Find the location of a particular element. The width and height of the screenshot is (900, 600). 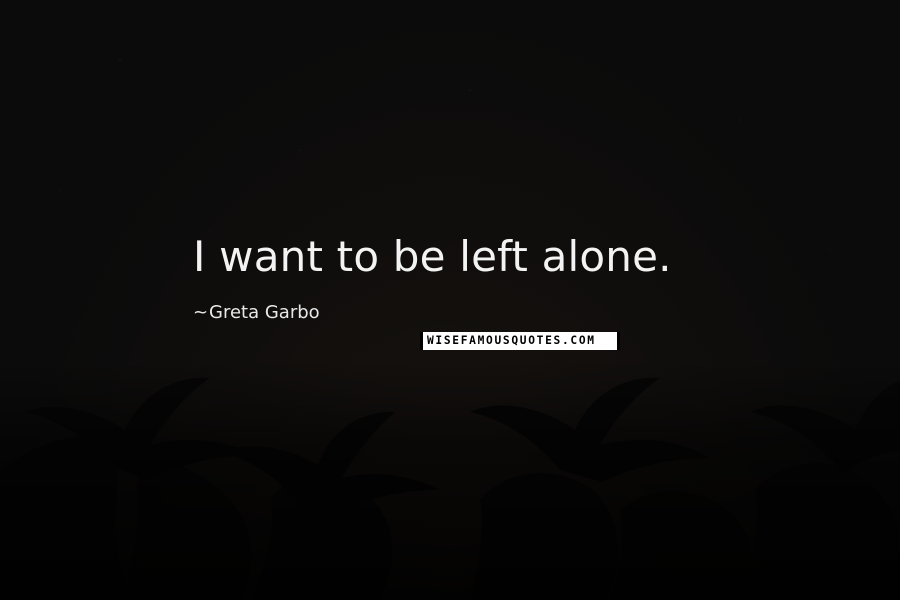

author-row: ~ Greta Garbo is located at coordinates (256, 312).